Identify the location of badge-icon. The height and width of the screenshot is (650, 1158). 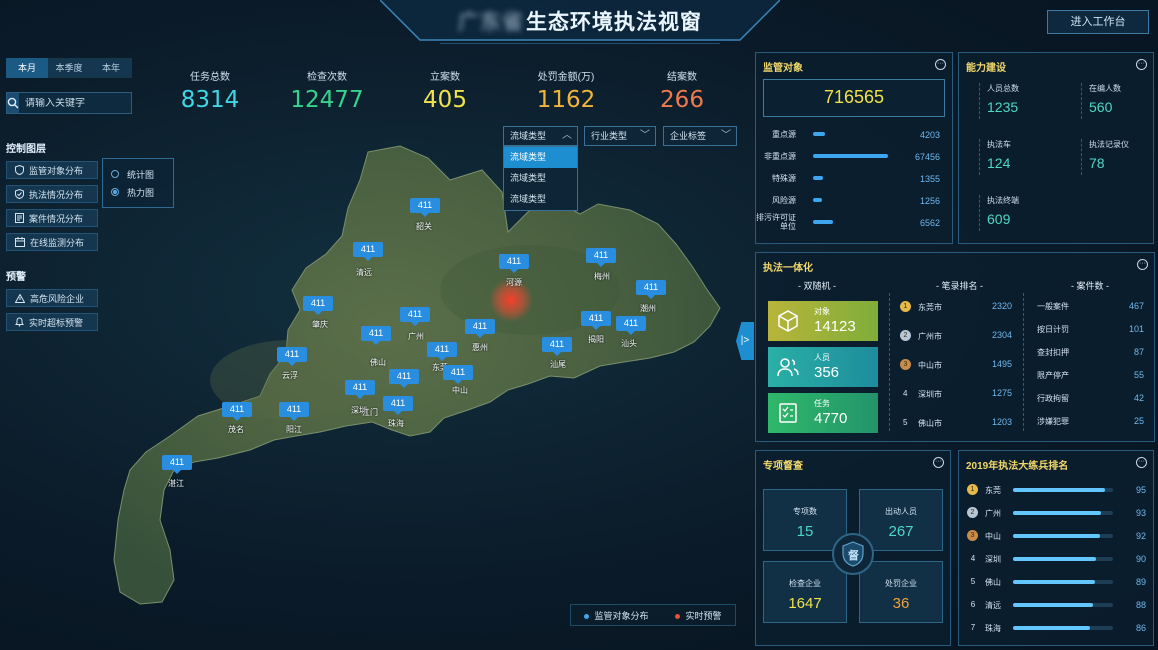
(19, 194).